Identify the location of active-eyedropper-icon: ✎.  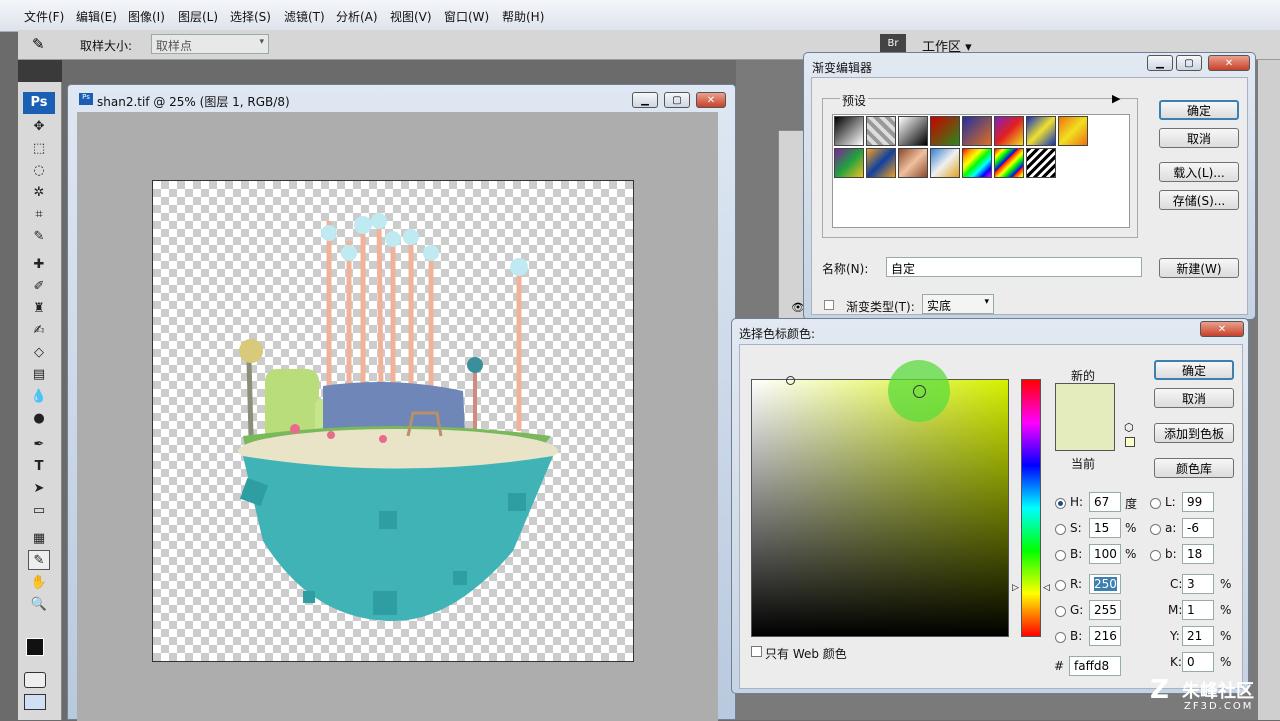
(39, 560).